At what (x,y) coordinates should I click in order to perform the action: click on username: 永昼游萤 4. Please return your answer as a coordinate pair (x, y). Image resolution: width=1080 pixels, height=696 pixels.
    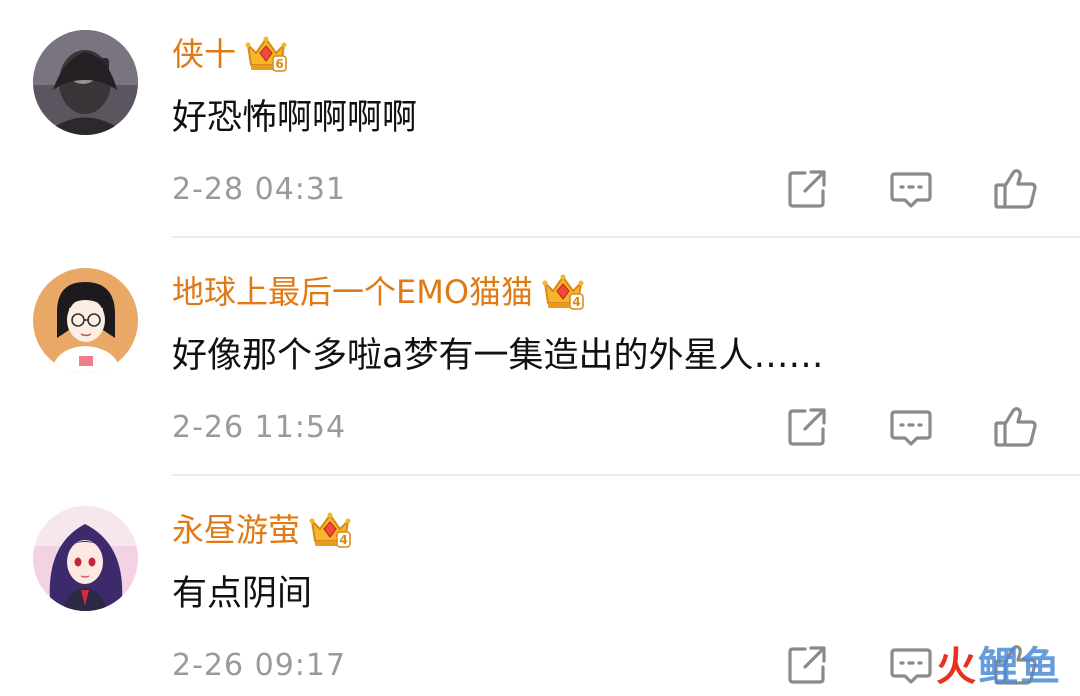
    Looking at the image, I should click on (262, 530).